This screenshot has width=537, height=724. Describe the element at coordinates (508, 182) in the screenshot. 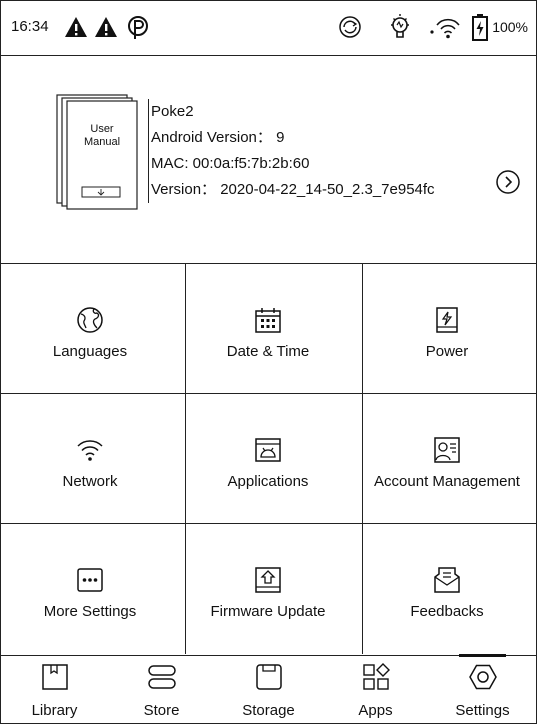

I see `chevron-right-icon` at that location.